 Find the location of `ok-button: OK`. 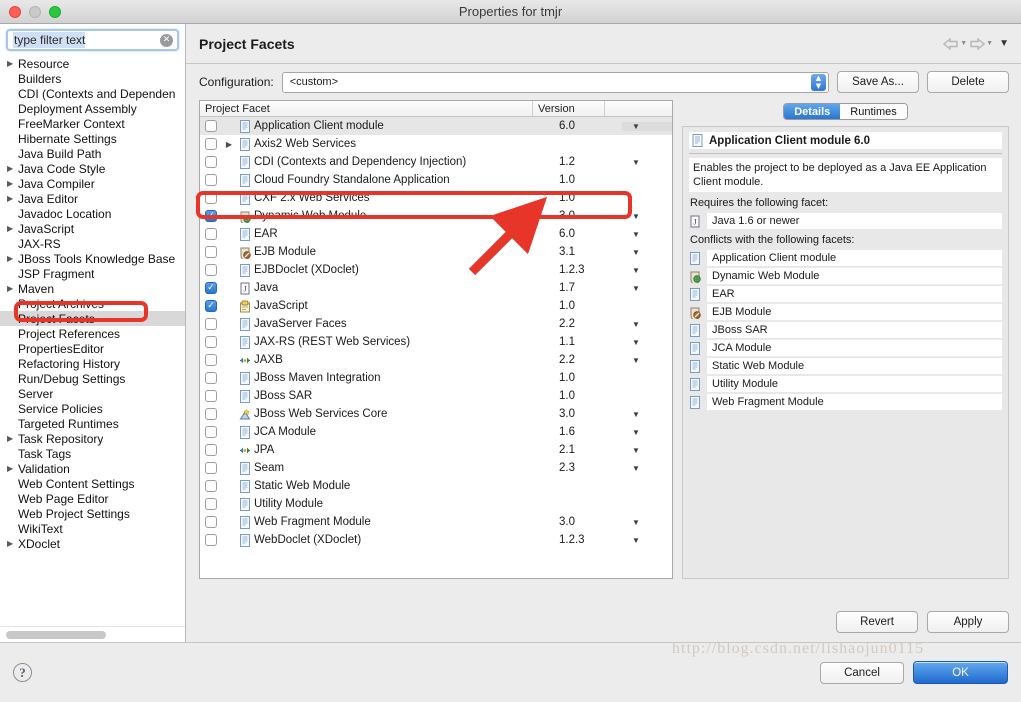

ok-button: OK is located at coordinates (960, 672).